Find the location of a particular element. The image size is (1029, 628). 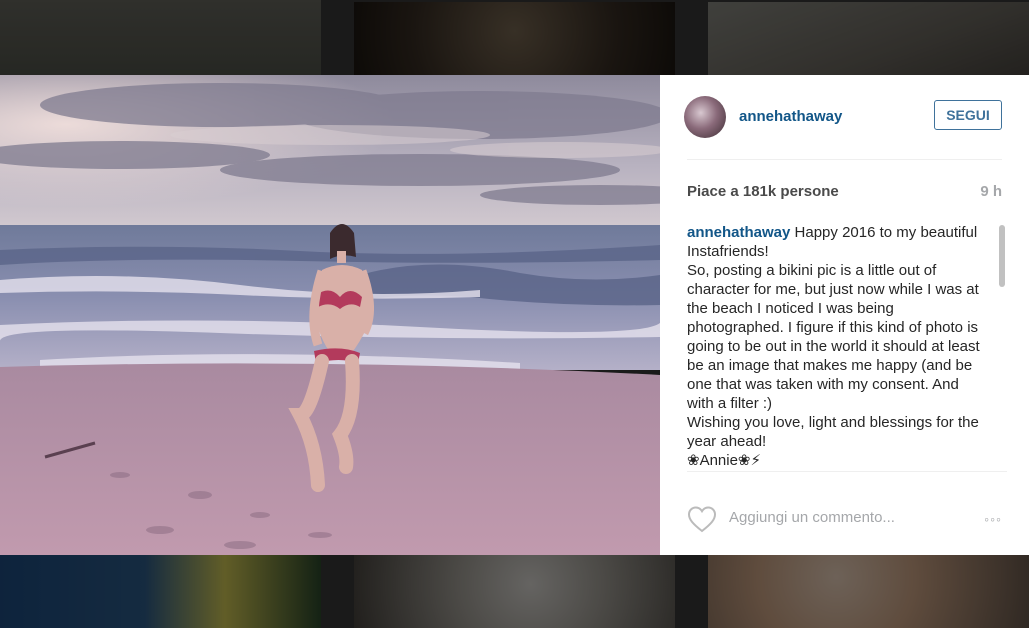

scrollbar-thumb is located at coordinates (1002, 256).